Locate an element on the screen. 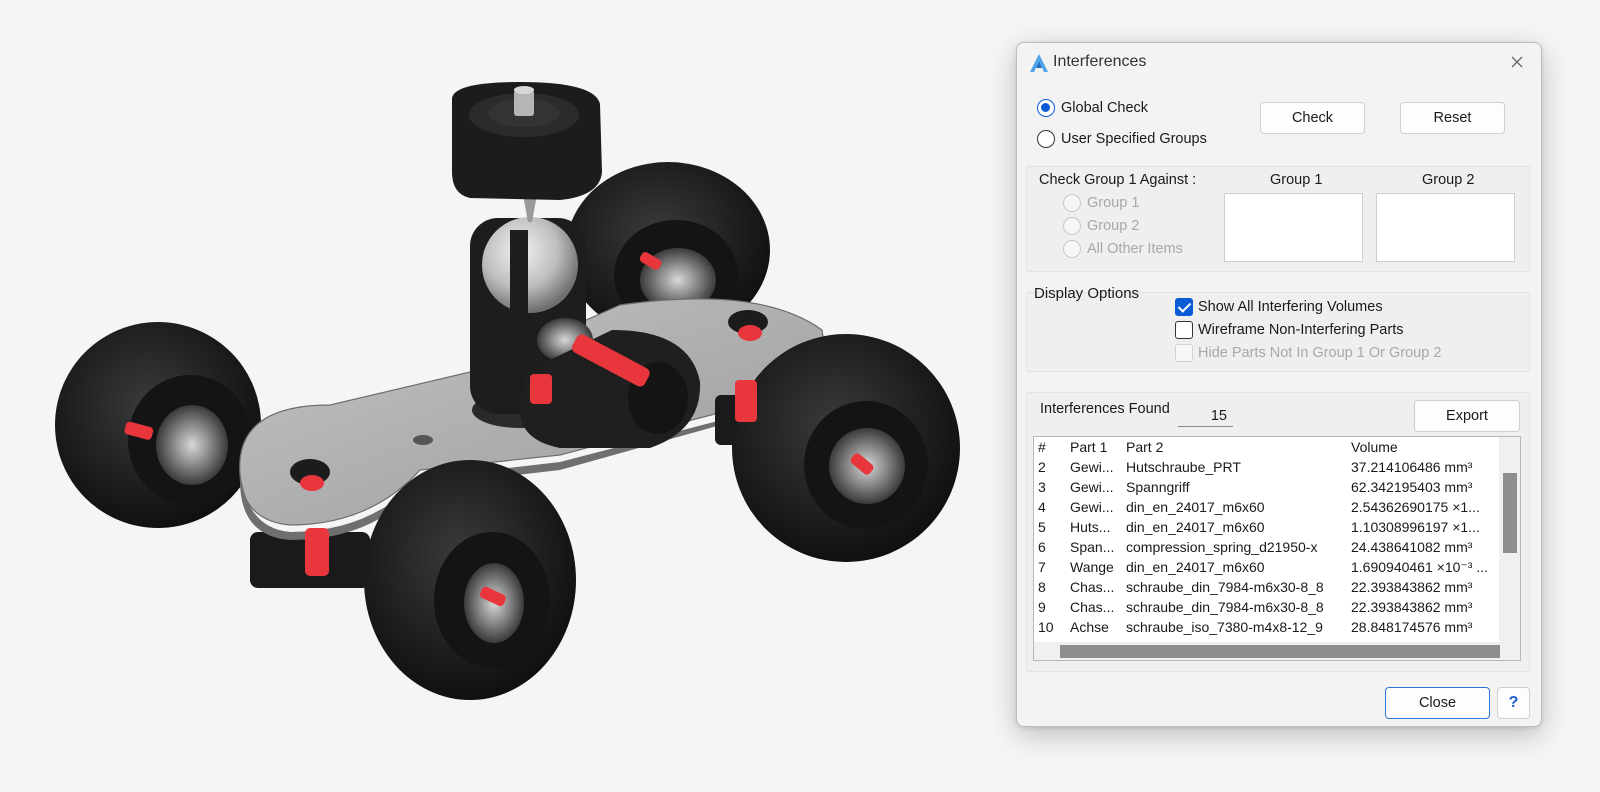  radio-user-groups: User Specified Groups is located at coordinates (1122, 139).